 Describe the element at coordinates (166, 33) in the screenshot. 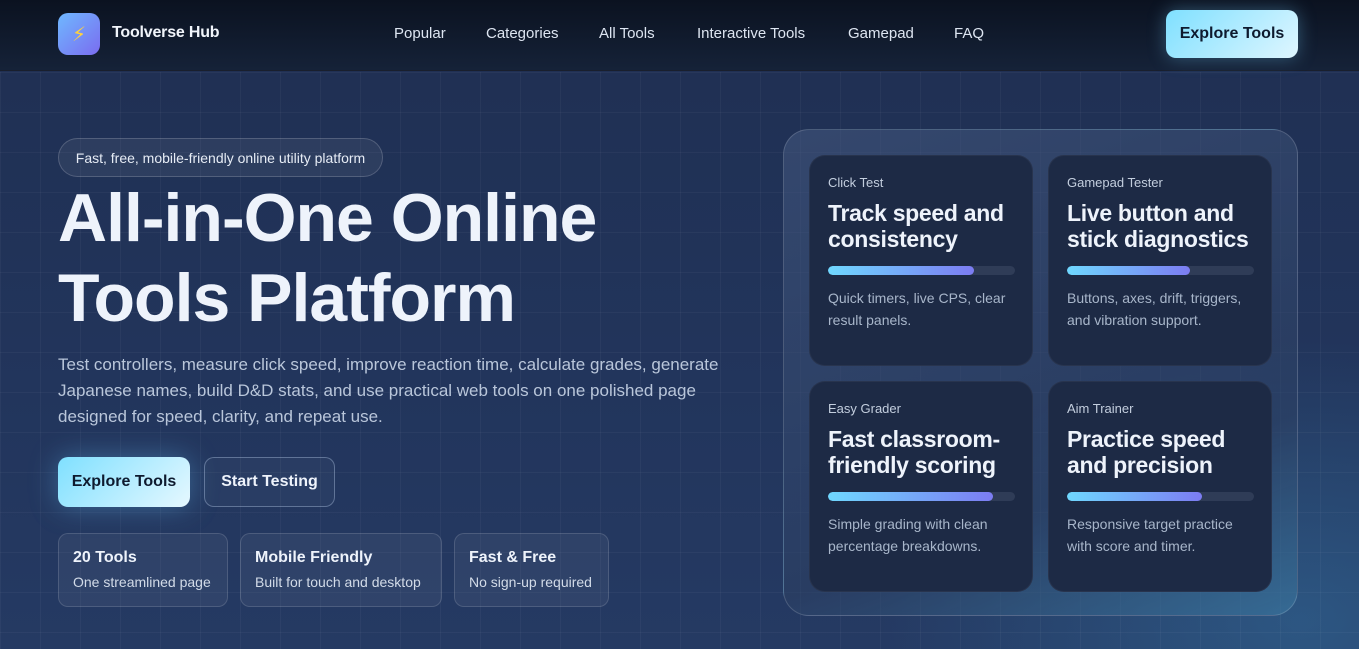

I see `brand-name: Toolverse Hub` at that location.